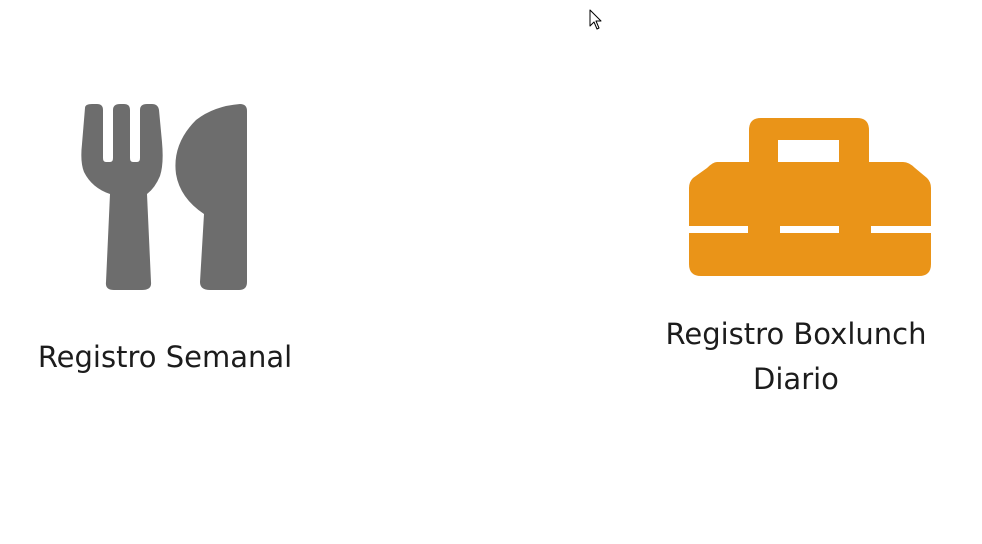  What do you see at coordinates (171, 196) in the screenshot?
I see `fork-knife-icon` at bounding box center [171, 196].